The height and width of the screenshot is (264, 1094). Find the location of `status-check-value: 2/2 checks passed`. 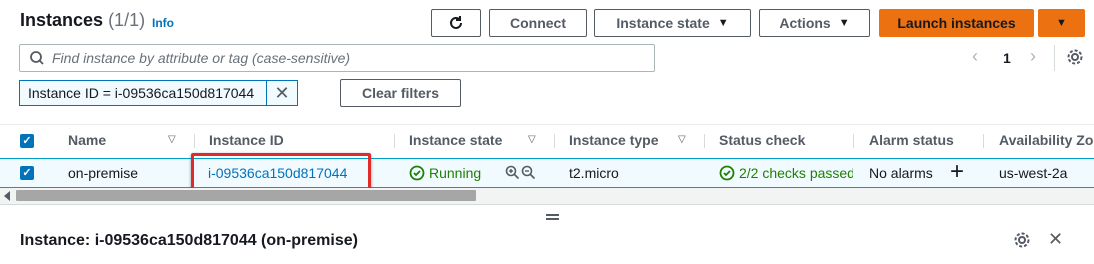

status-check-value: 2/2 checks passed is located at coordinates (796, 173).